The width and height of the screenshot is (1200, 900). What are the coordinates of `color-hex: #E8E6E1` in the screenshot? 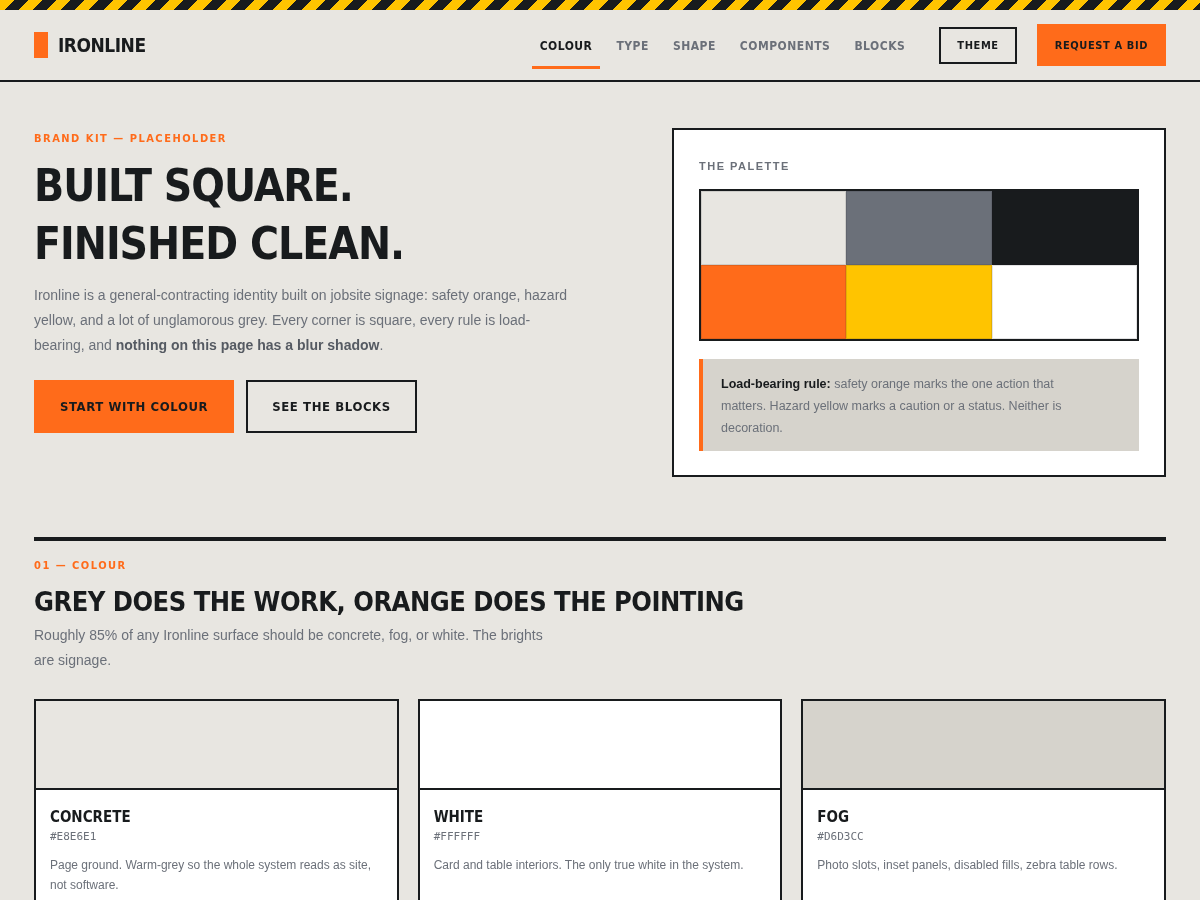 It's located at (74, 836).